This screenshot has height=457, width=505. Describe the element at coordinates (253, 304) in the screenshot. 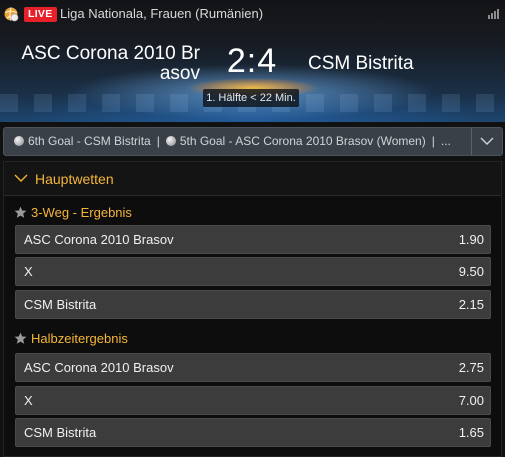

I see `odds-row: CSM Bistrita 2.15` at that location.